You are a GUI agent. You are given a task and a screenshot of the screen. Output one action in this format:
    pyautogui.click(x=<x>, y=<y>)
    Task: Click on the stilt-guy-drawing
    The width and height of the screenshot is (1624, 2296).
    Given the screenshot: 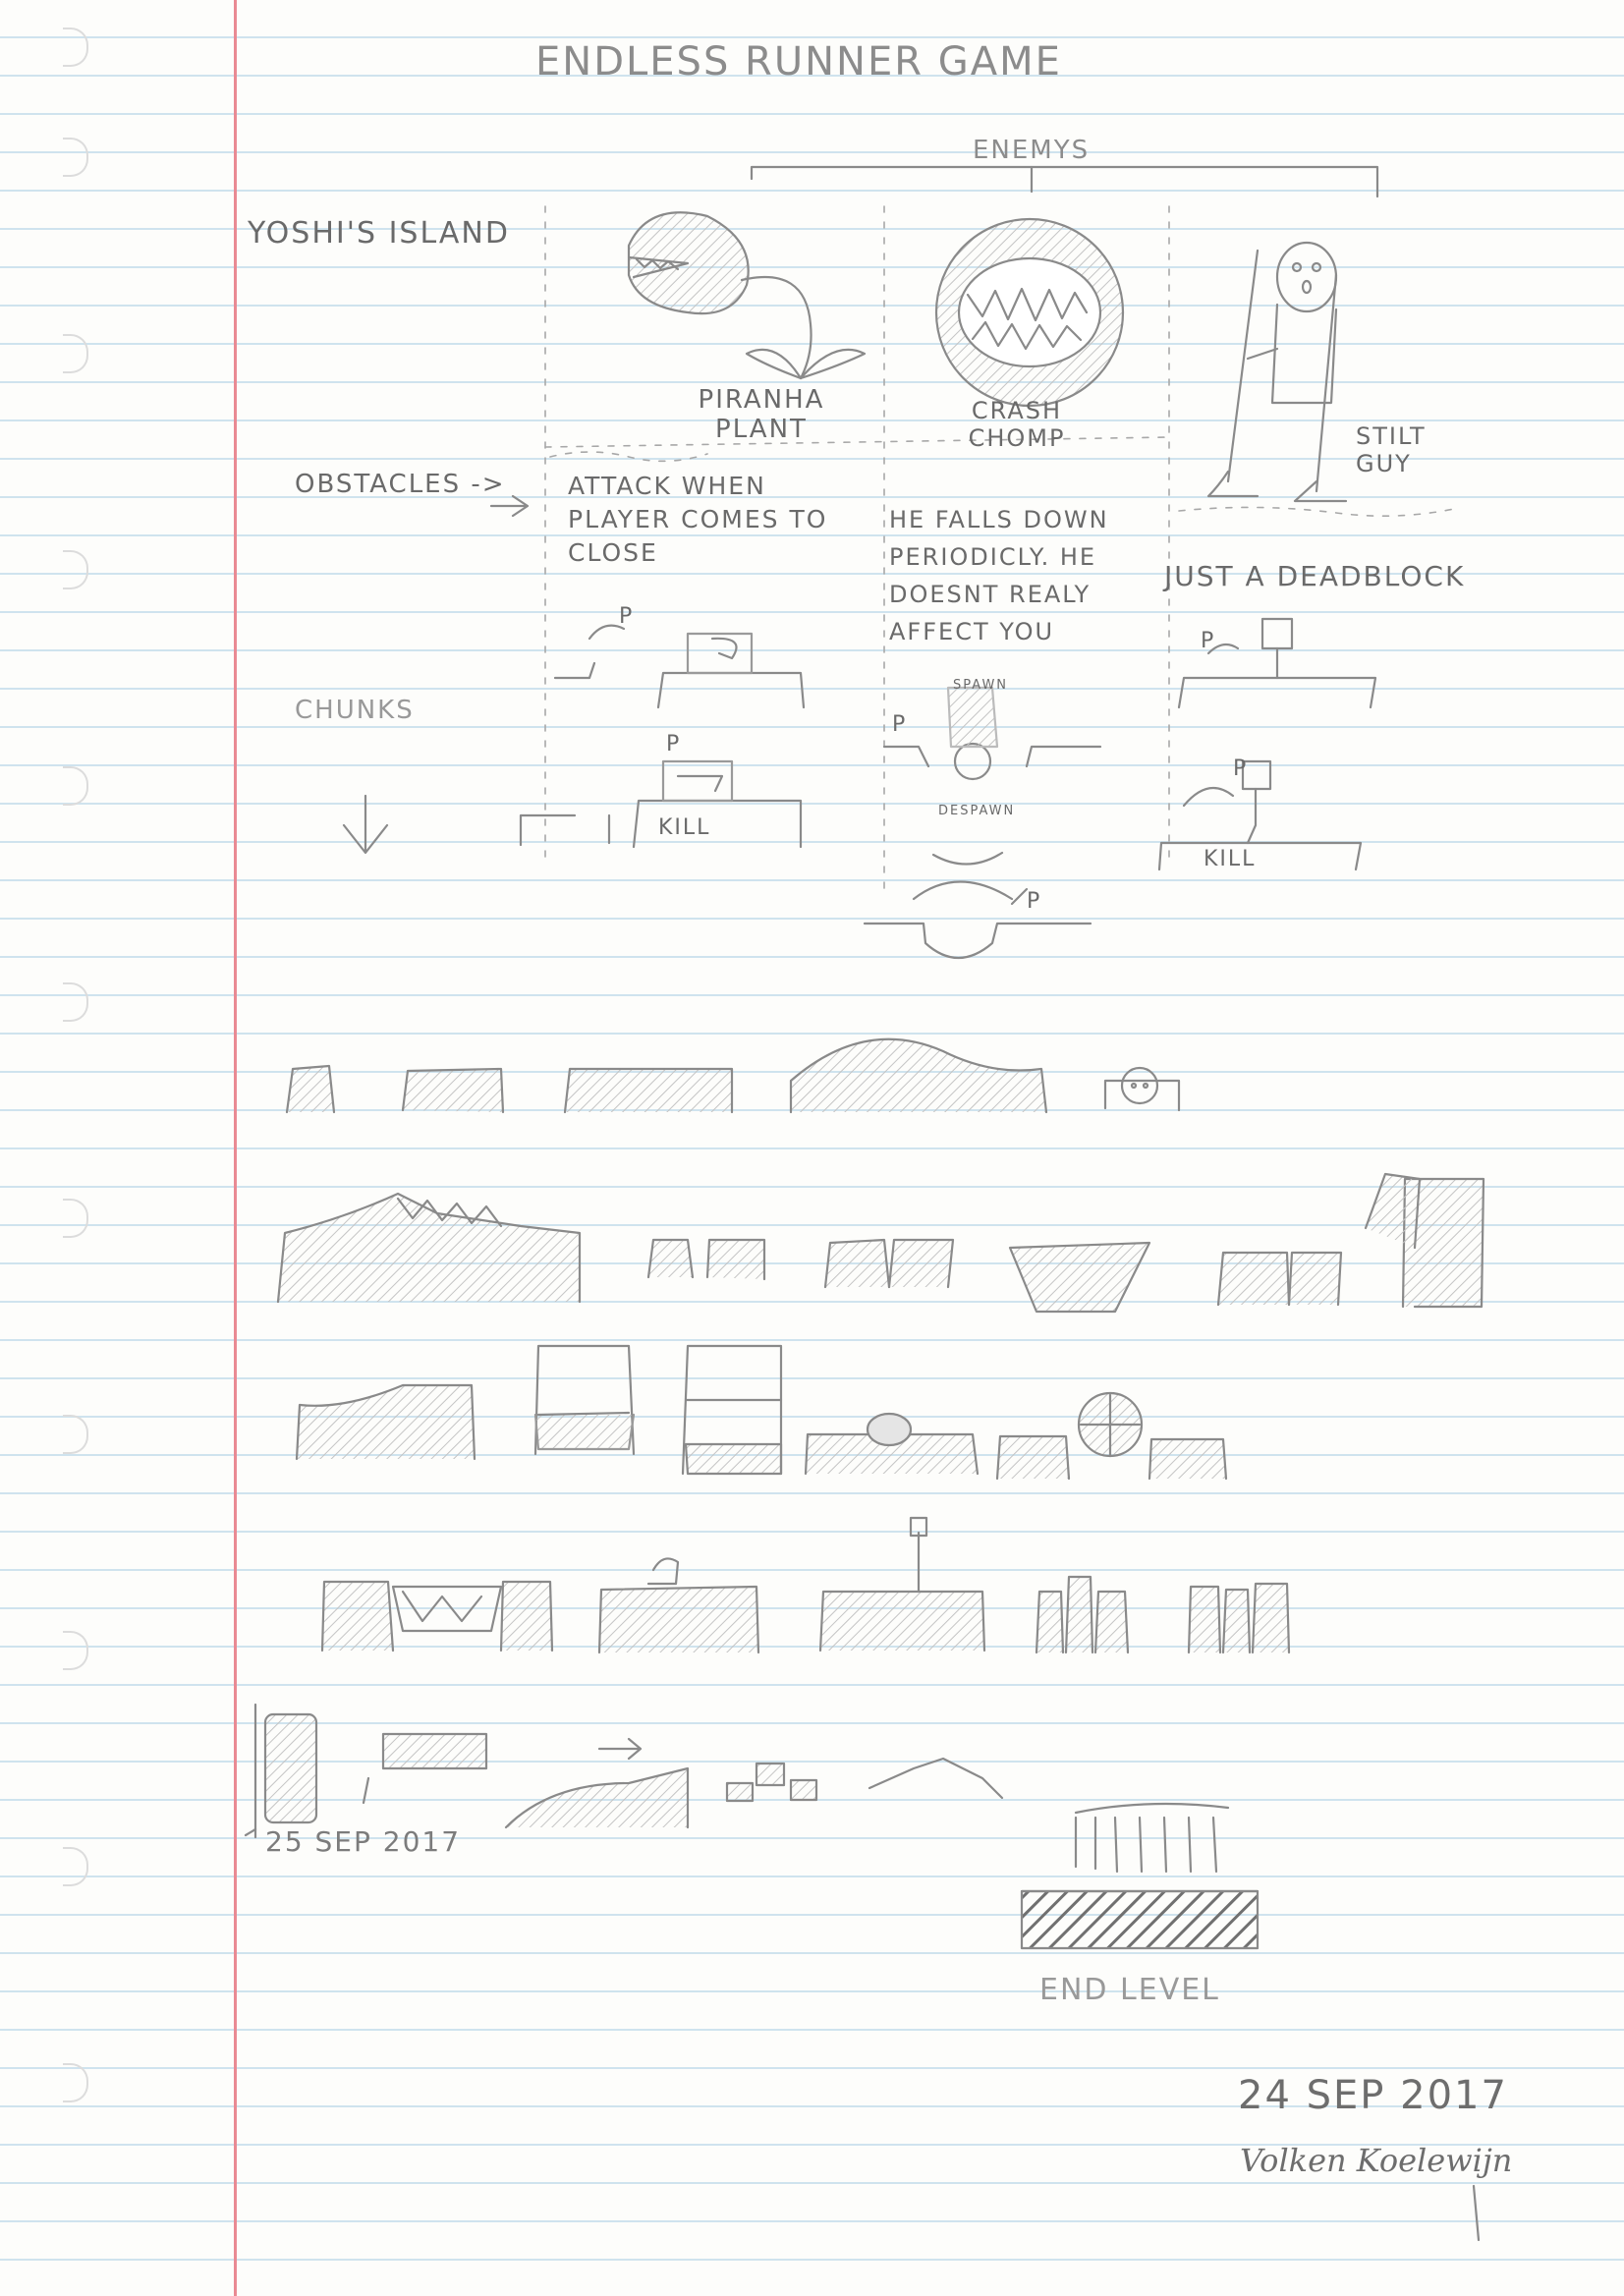 What is the action you would take?
    pyautogui.click(x=1277, y=372)
    